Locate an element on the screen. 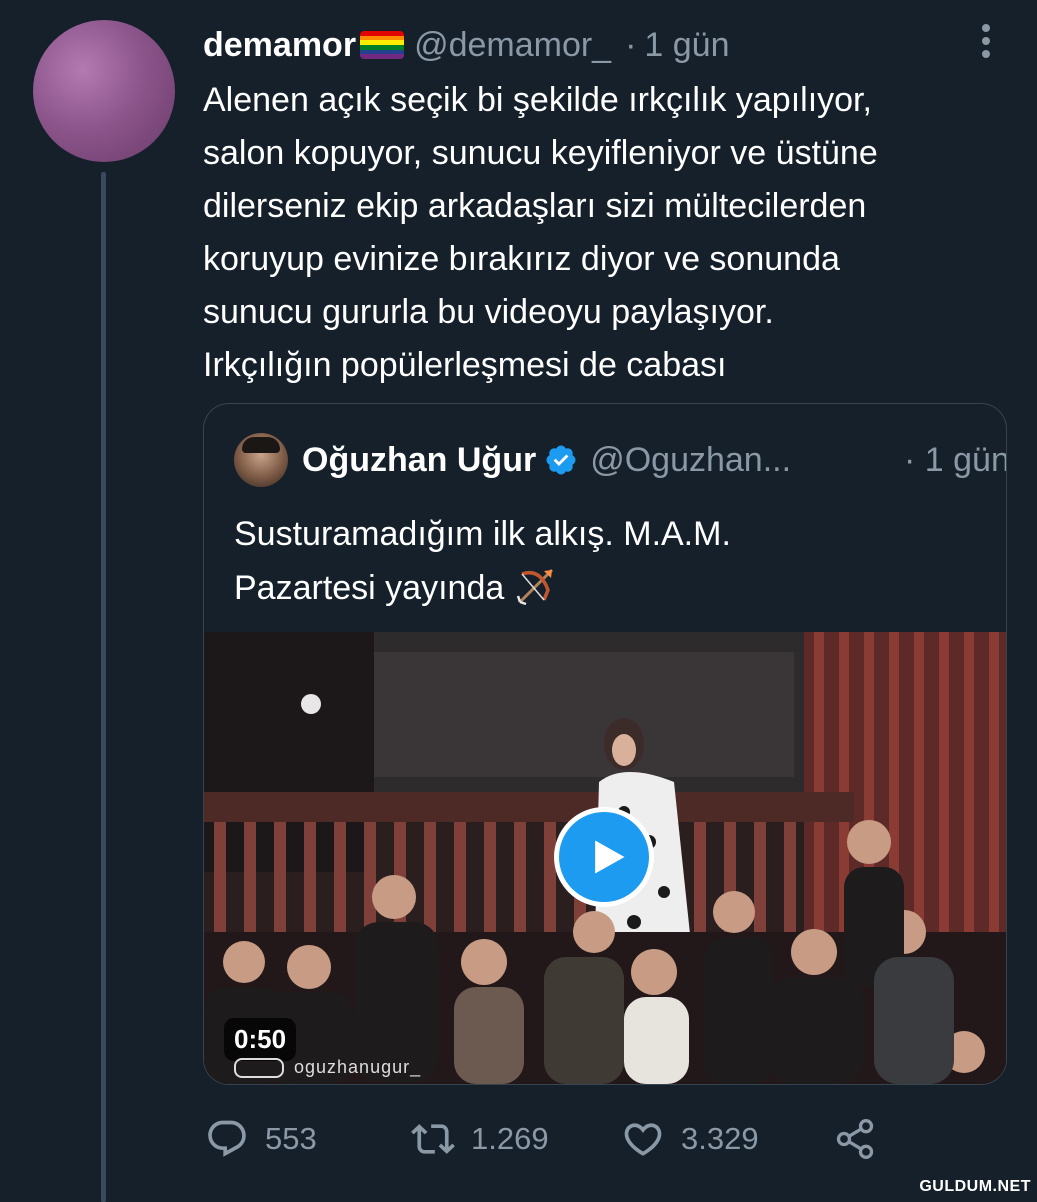 This screenshot has width=1037, height=1202. display-name: demamor is located at coordinates (279, 45).